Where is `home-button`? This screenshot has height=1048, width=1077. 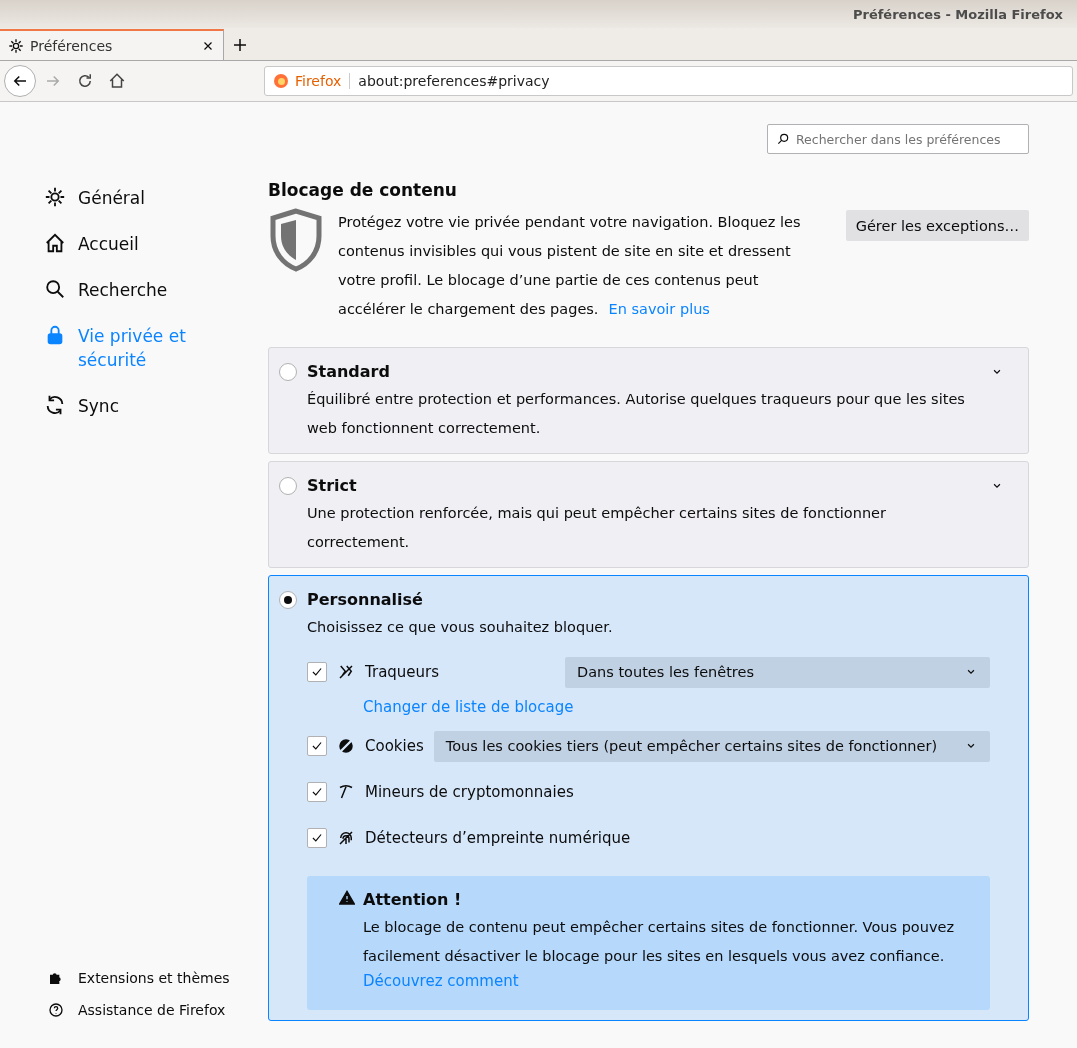
home-button is located at coordinates (117, 81).